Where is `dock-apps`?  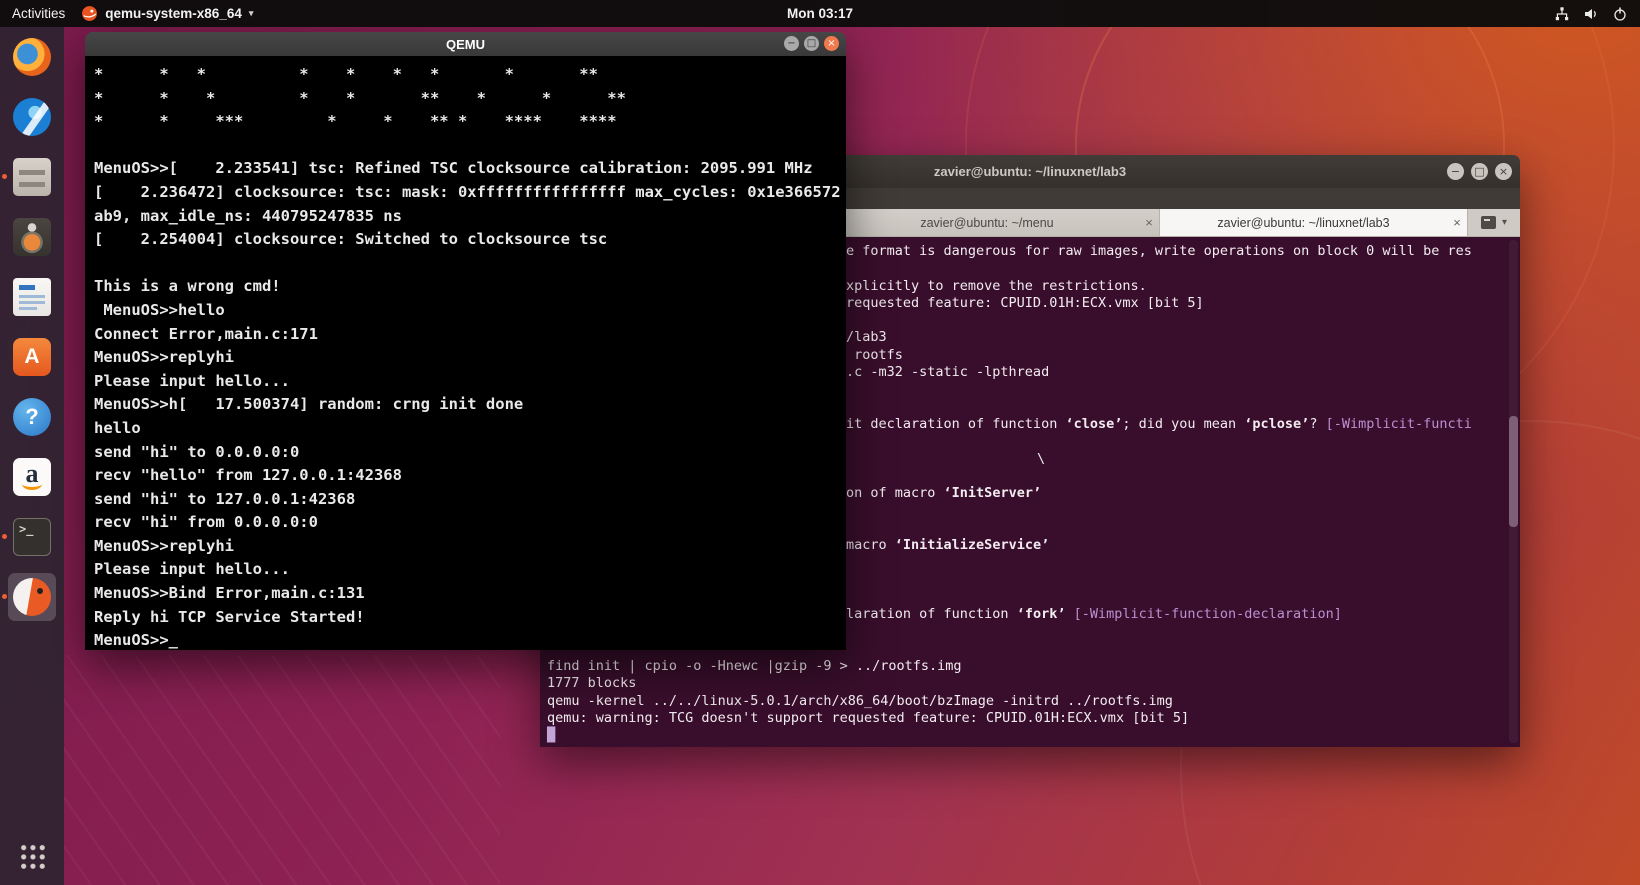
dock-apps is located at coordinates (32, 427).